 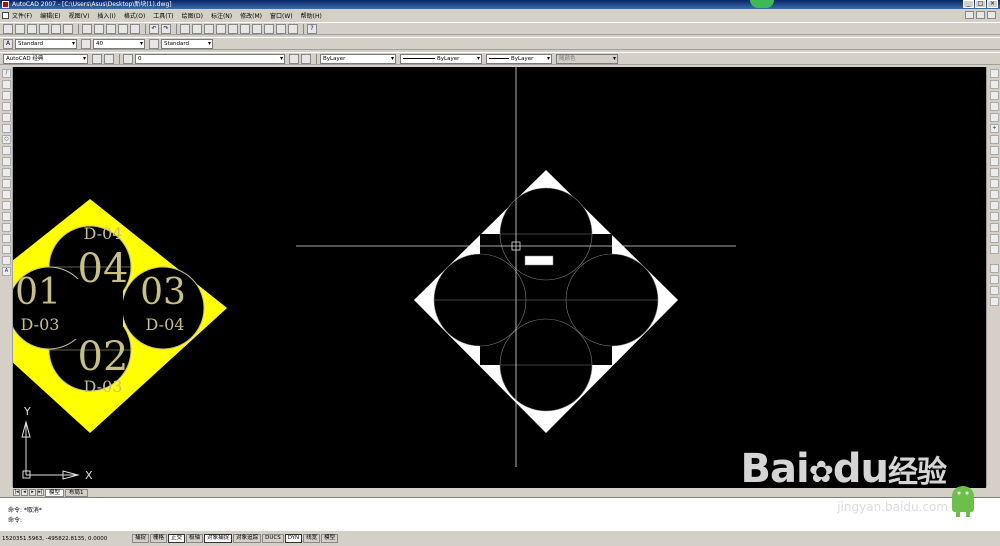 I want to click on redo-icon: ↷, so click(x=166, y=28).